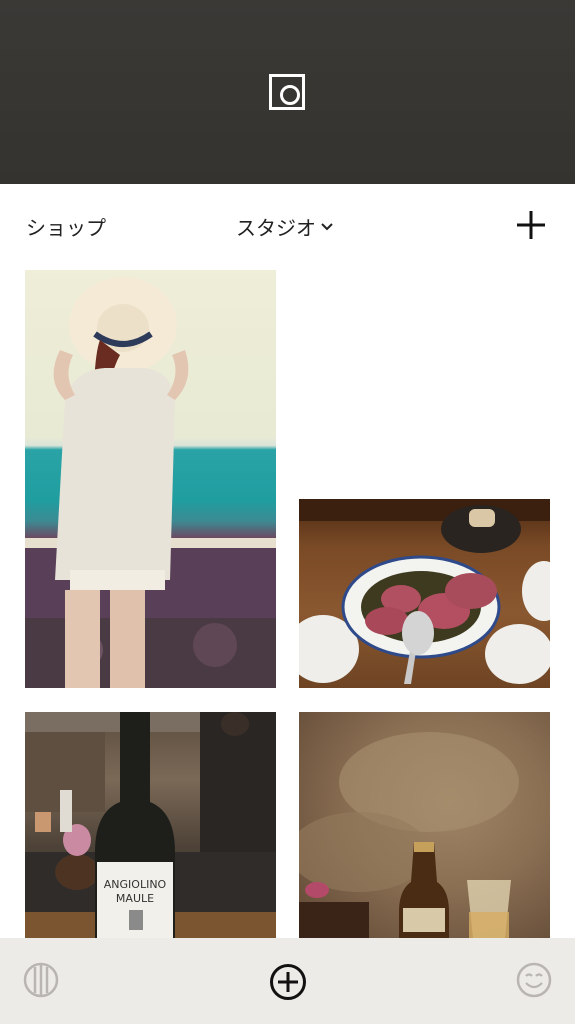 The width and height of the screenshot is (575, 1024). I want to click on photo-image: ANGIOLINO MAULE, so click(150, 825).